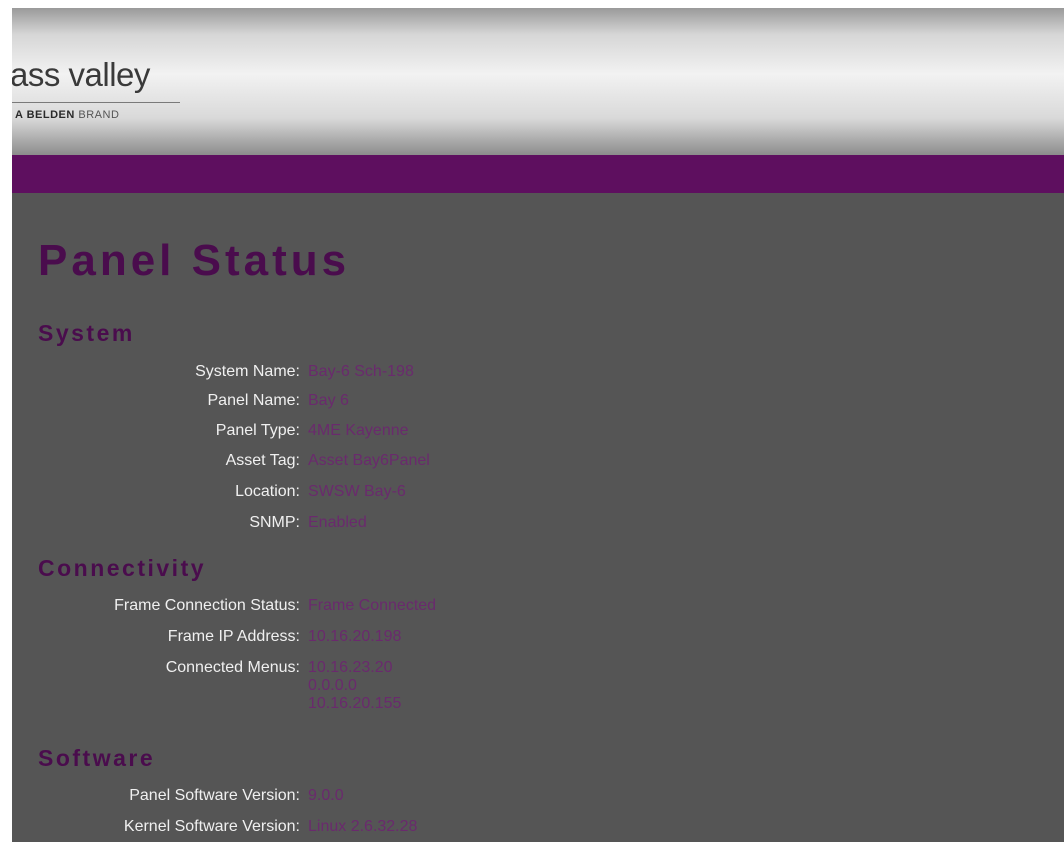 The height and width of the screenshot is (842, 1064). I want to click on accent-band, so click(538, 174).